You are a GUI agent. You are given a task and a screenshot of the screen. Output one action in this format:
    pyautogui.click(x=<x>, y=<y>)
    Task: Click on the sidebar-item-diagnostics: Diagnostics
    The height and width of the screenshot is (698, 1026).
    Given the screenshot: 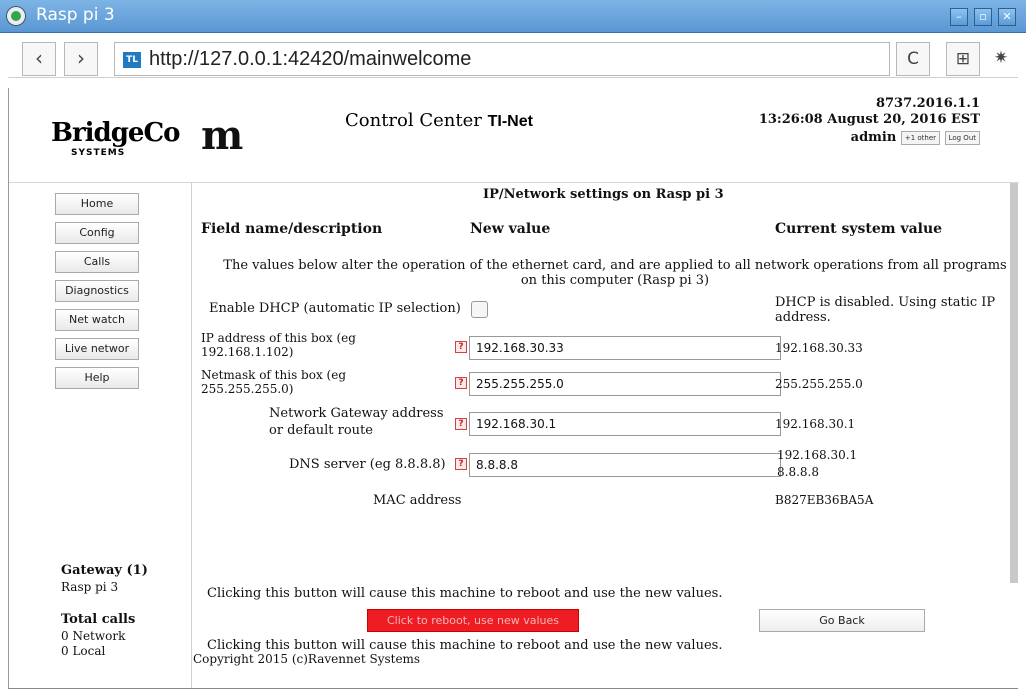 What is the action you would take?
    pyautogui.click(x=97, y=291)
    